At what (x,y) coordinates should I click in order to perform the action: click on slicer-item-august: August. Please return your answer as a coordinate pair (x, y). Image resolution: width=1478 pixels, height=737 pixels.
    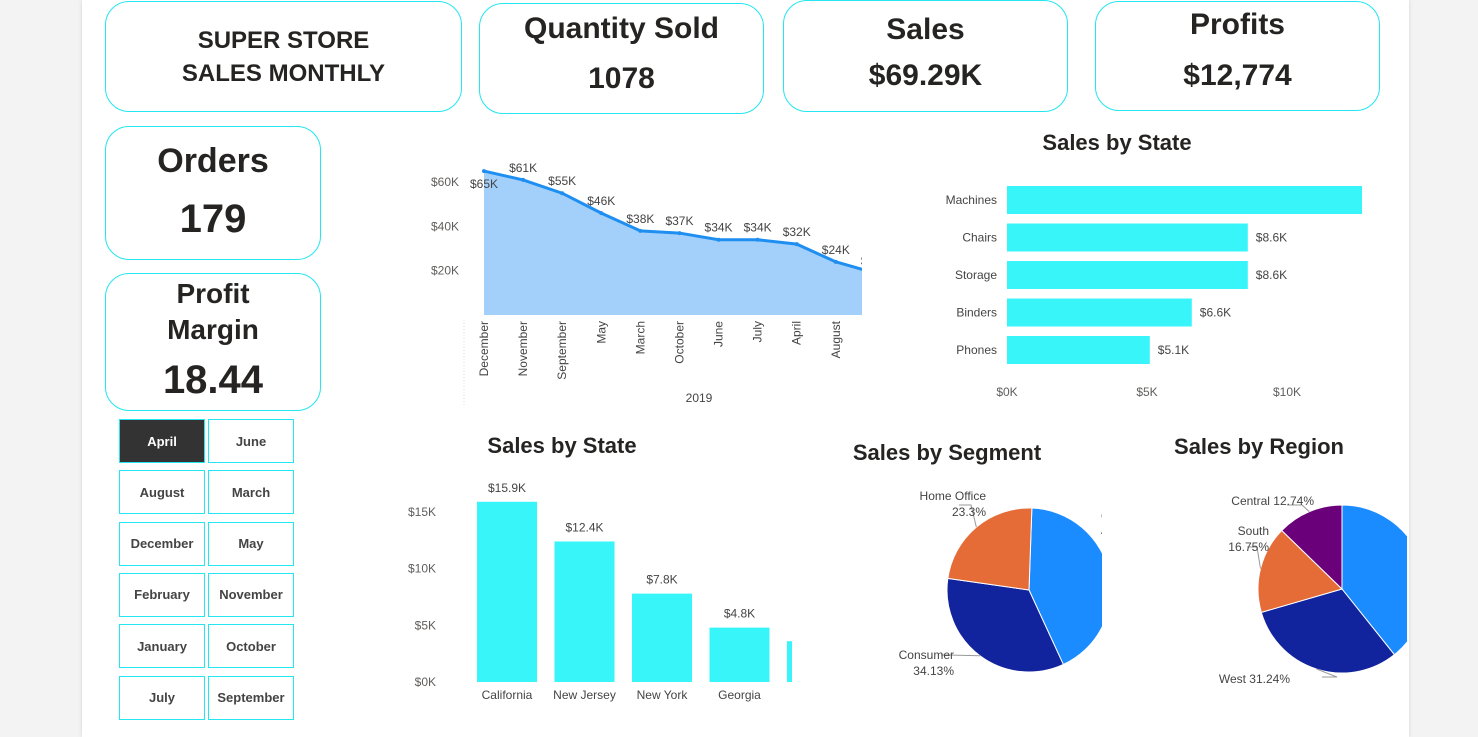
    Looking at the image, I should click on (162, 492).